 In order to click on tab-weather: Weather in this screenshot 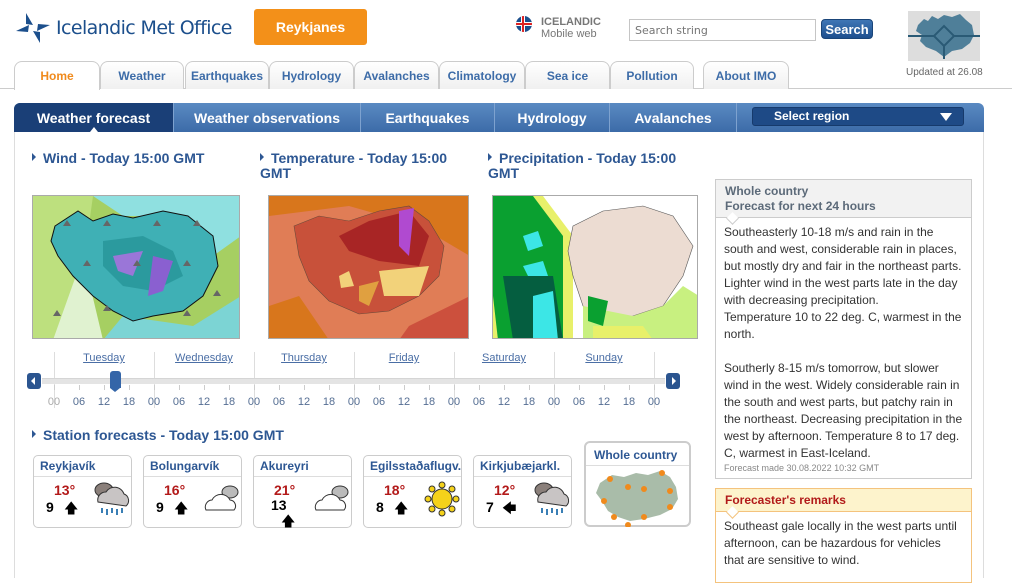, I will do `click(142, 75)`.